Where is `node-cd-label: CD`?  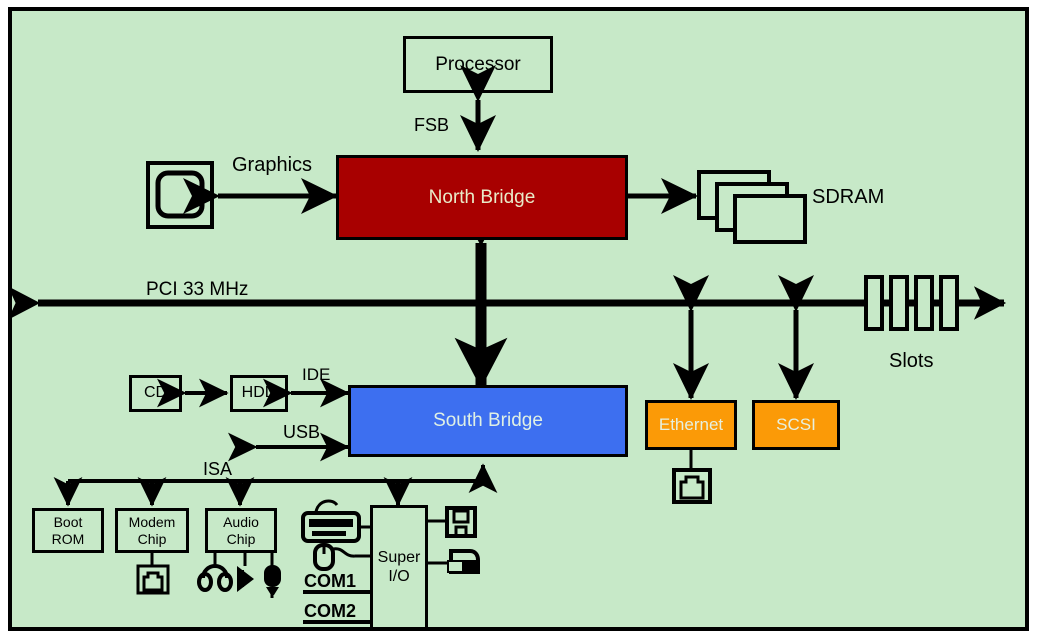
node-cd-label: CD is located at coordinates (155, 393).